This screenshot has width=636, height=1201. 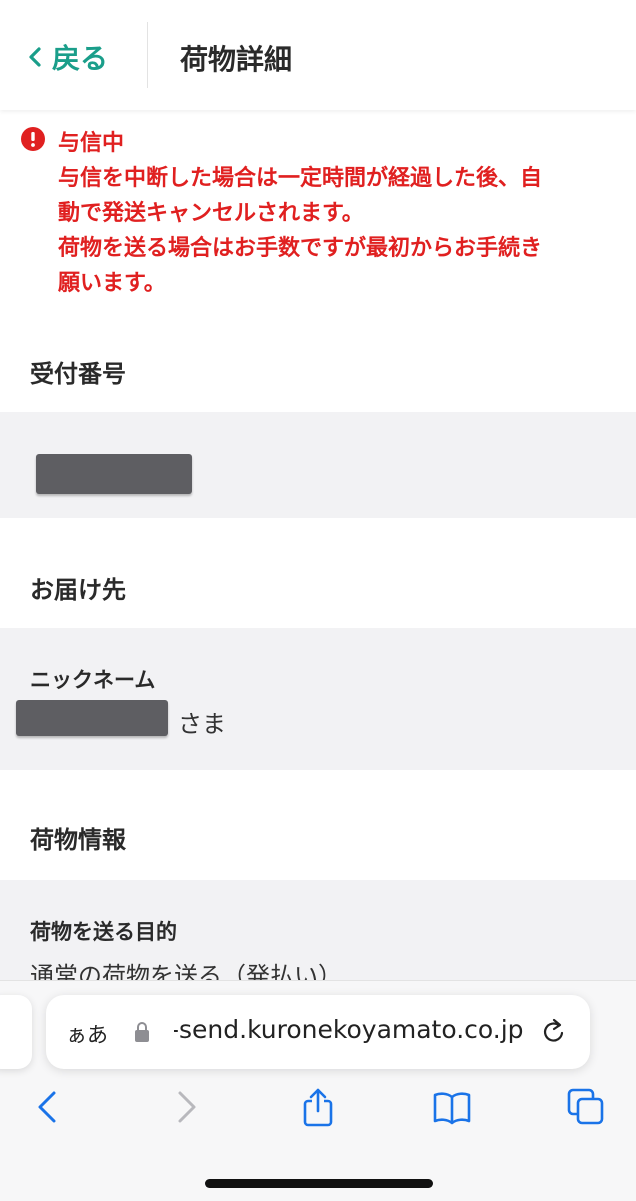 I want to click on package-info-title: 荷物情報, so click(x=78, y=840).